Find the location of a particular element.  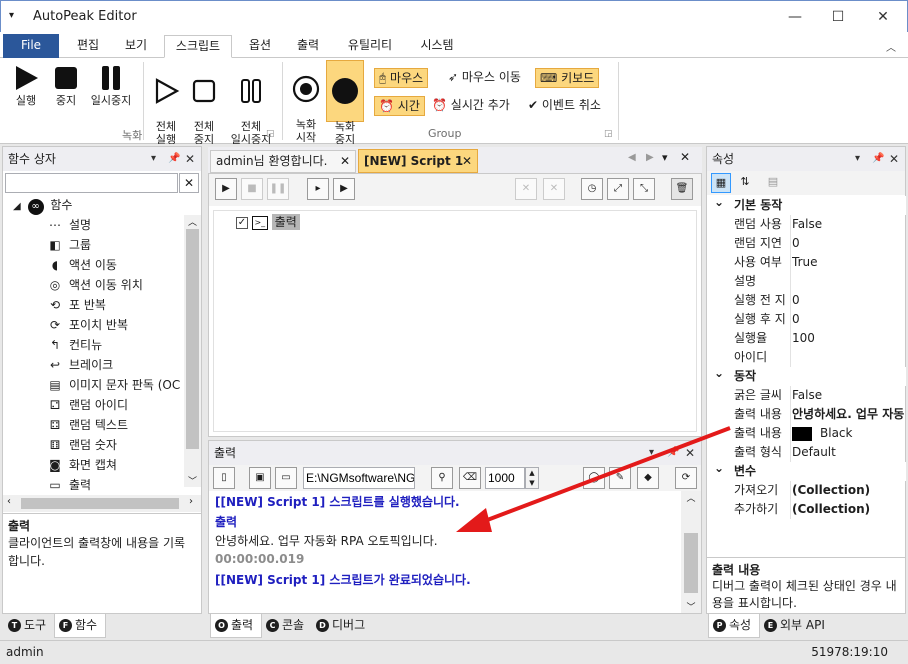

function-item: ◎ 액션 이동 위치 is located at coordinates (95, 285).